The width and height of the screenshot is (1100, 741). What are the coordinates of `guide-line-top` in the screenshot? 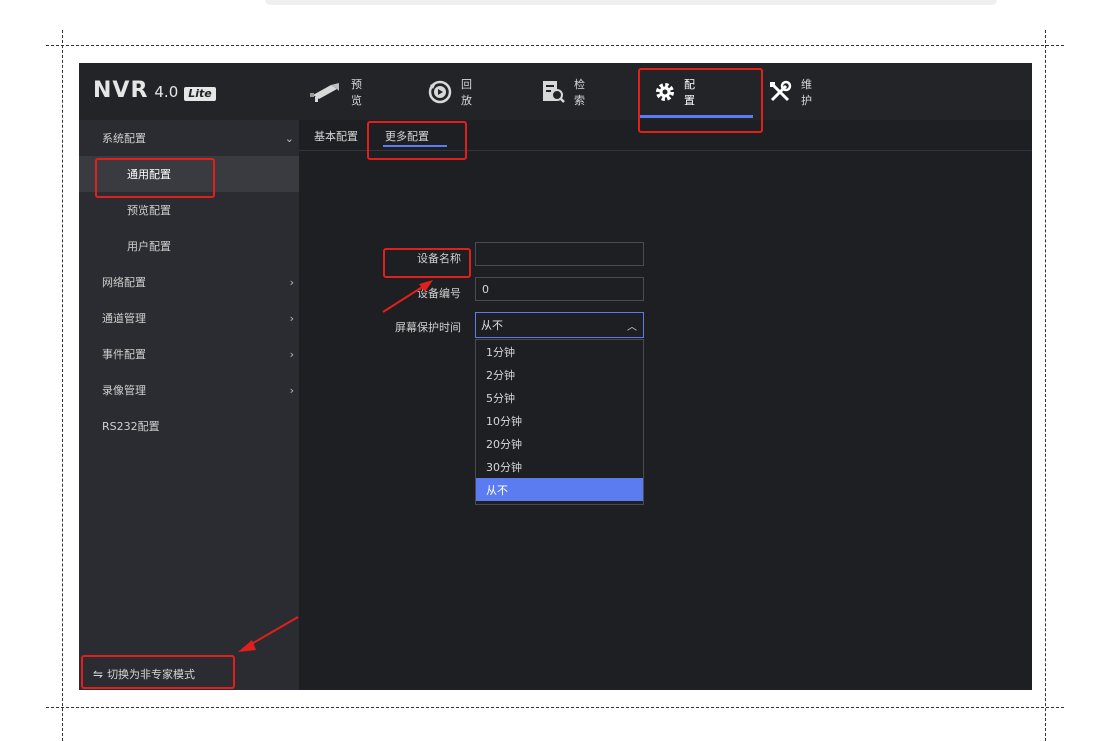 It's located at (555, 45).